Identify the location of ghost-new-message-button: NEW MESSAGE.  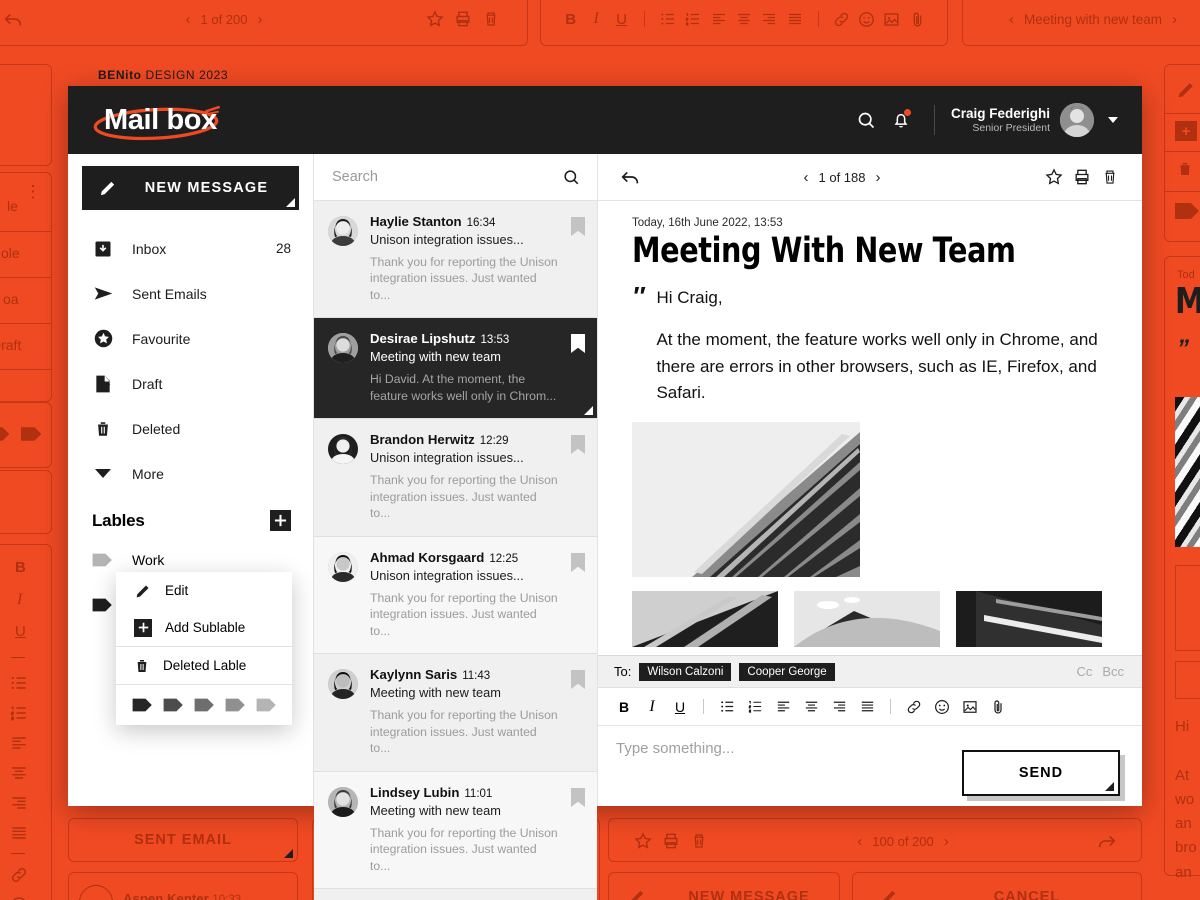
(724, 886).